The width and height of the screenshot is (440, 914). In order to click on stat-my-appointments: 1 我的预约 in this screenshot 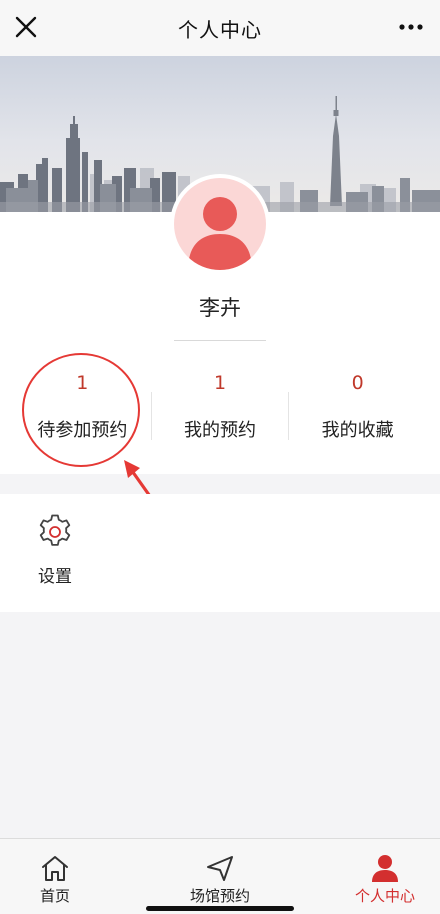, I will do `click(220, 409)`.